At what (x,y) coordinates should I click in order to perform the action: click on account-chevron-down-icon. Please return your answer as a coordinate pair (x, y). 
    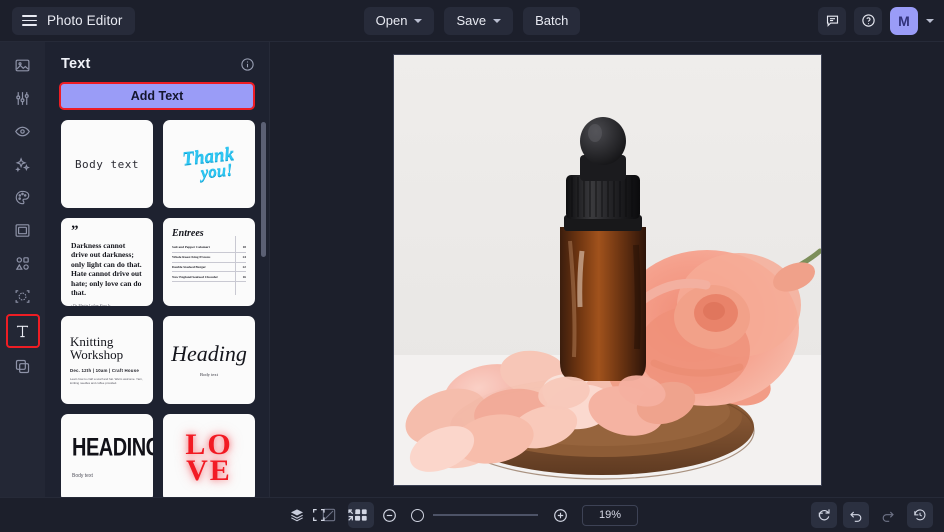
    Looking at the image, I should click on (930, 20).